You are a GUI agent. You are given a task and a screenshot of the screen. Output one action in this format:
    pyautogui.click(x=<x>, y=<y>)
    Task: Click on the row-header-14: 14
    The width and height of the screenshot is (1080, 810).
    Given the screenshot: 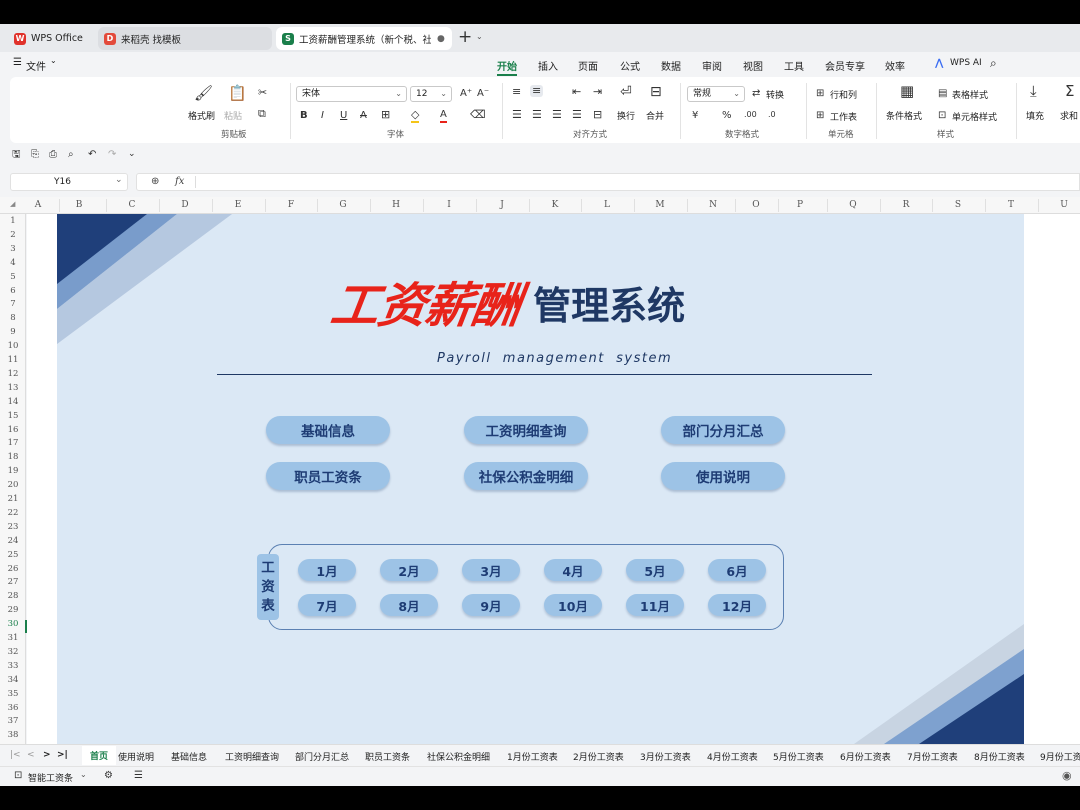 What is the action you would take?
    pyautogui.click(x=13, y=402)
    